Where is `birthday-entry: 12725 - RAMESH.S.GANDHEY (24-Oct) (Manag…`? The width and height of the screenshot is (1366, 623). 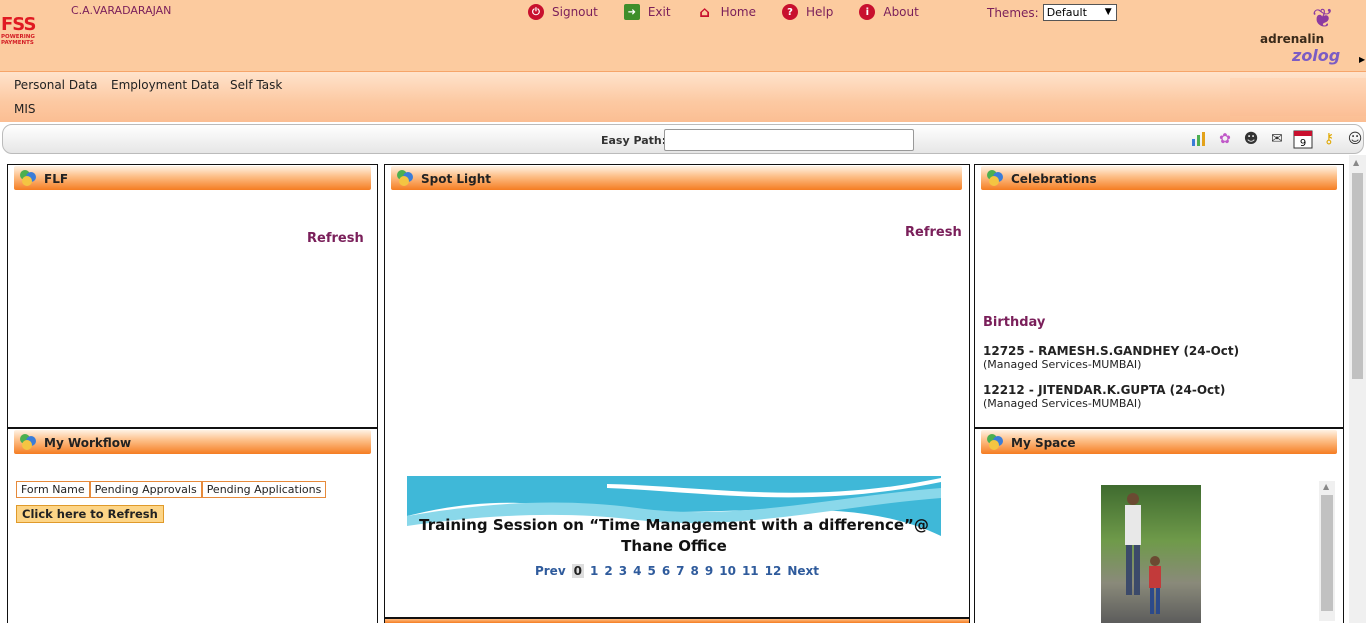 birthday-entry: 12725 - RAMESH.S.GANDHEY (24-Oct) (Manag… is located at coordinates (1111, 357).